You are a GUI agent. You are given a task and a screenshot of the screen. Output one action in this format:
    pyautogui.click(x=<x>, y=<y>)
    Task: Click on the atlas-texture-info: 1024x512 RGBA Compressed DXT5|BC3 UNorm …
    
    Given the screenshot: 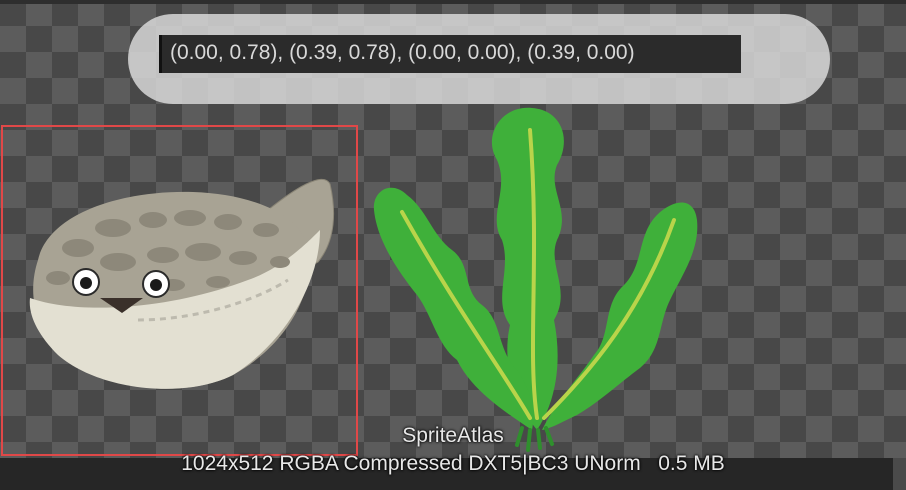 What is the action you would take?
    pyautogui.click(x=453, y=463)
    